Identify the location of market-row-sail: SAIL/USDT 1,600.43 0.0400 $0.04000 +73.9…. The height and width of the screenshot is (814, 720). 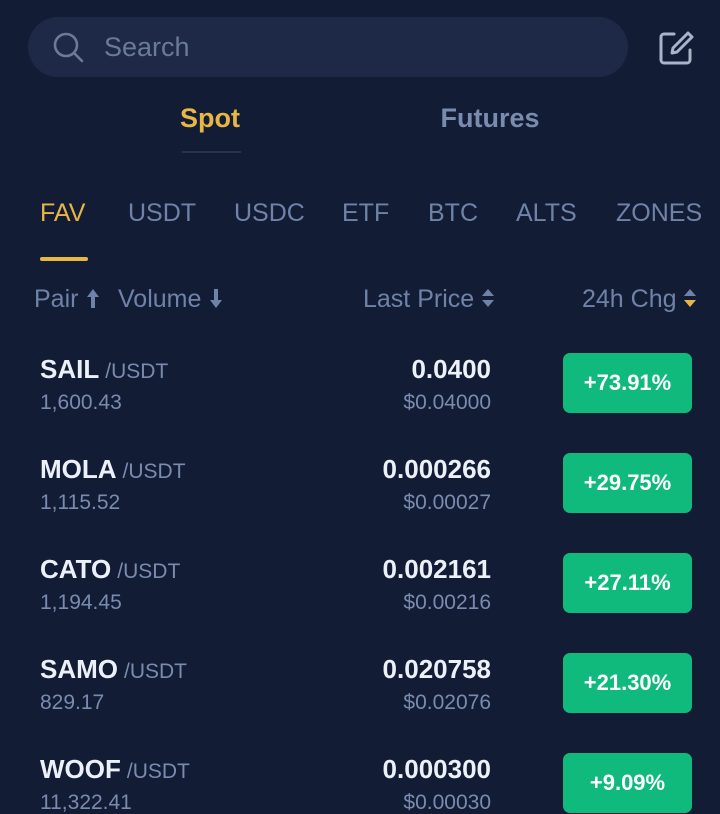
(360, 403).